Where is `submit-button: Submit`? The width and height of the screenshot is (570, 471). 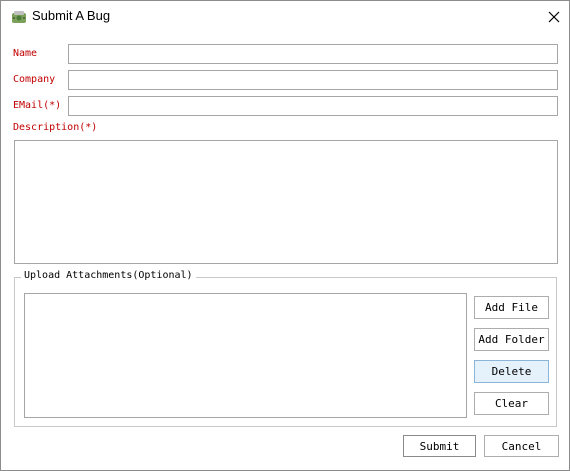
submit-button: Submit is located at coordinates (439, 446).